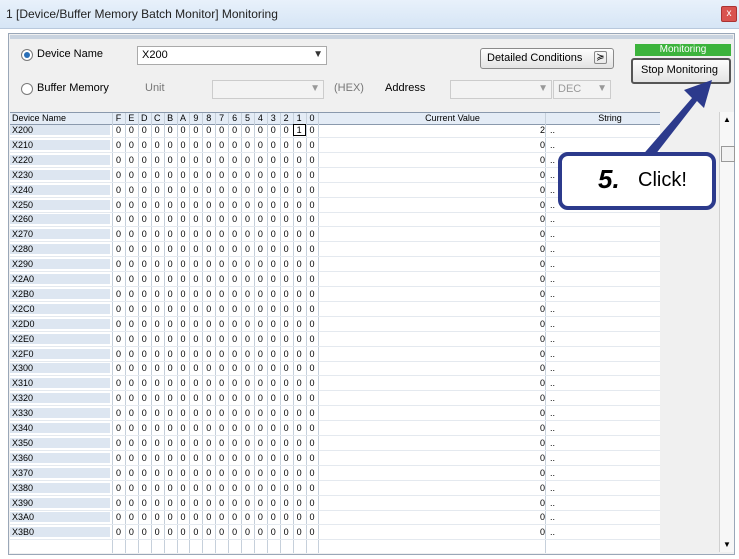 This screenshot has height=559, width=739. Describe the element at coordinates (662, 180) in the screenshot. I see `callout-text: Click!` at that location.